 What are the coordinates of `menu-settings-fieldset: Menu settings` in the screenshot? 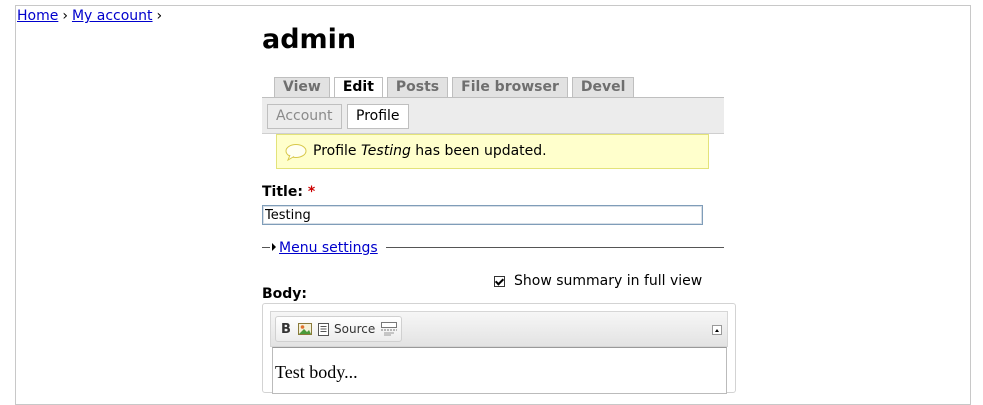 It's located at (325, 248).